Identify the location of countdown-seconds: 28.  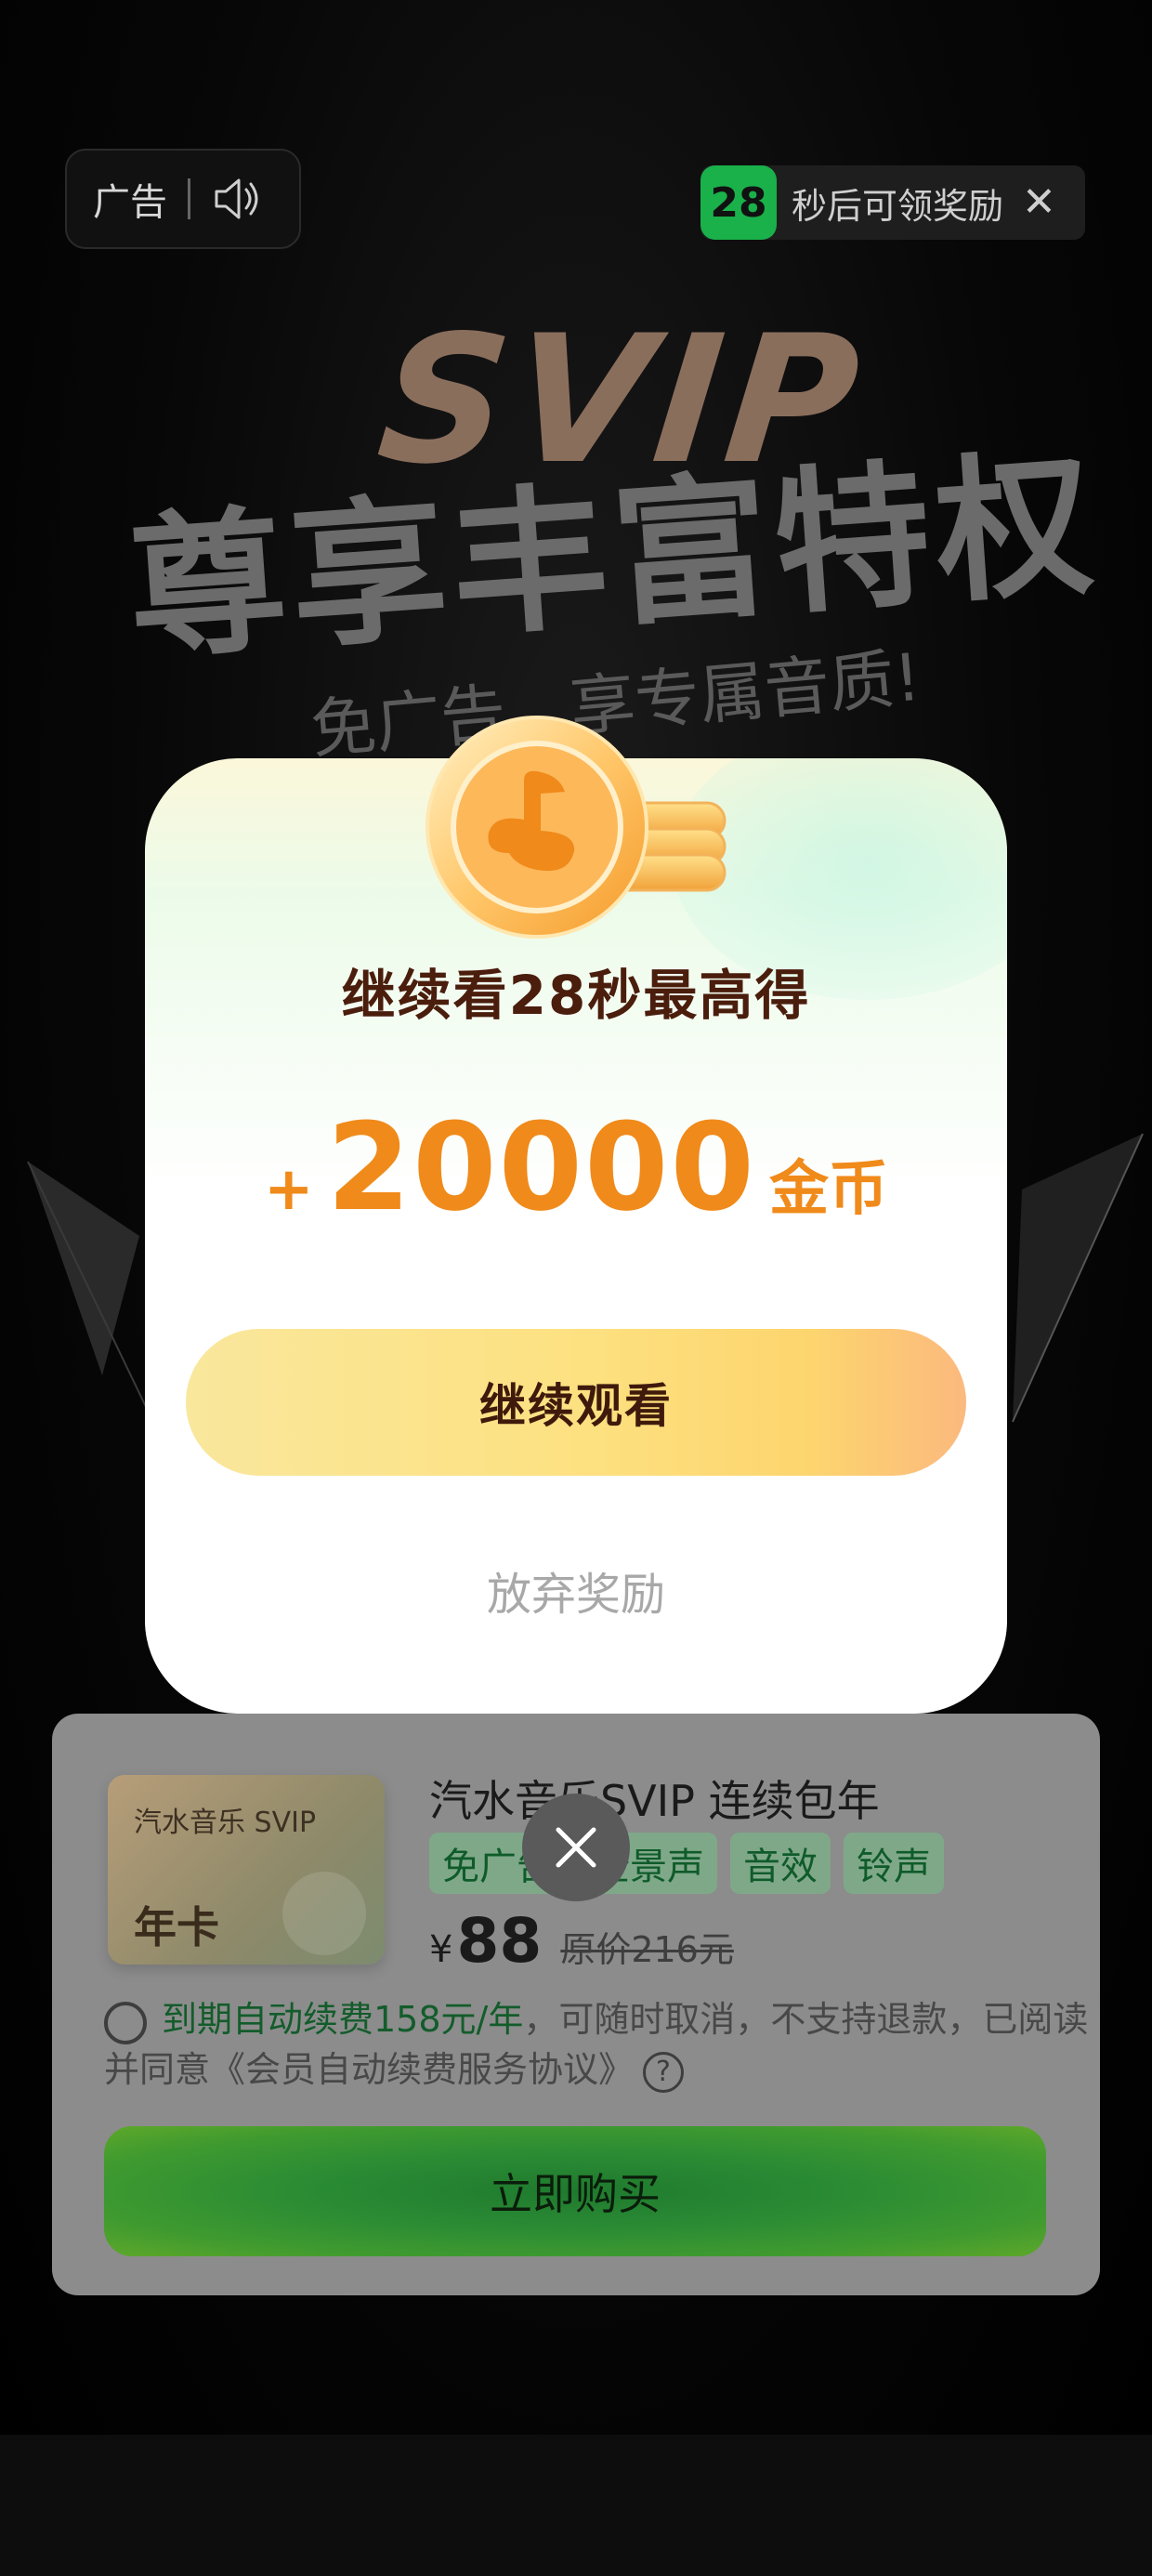
(738, 202).